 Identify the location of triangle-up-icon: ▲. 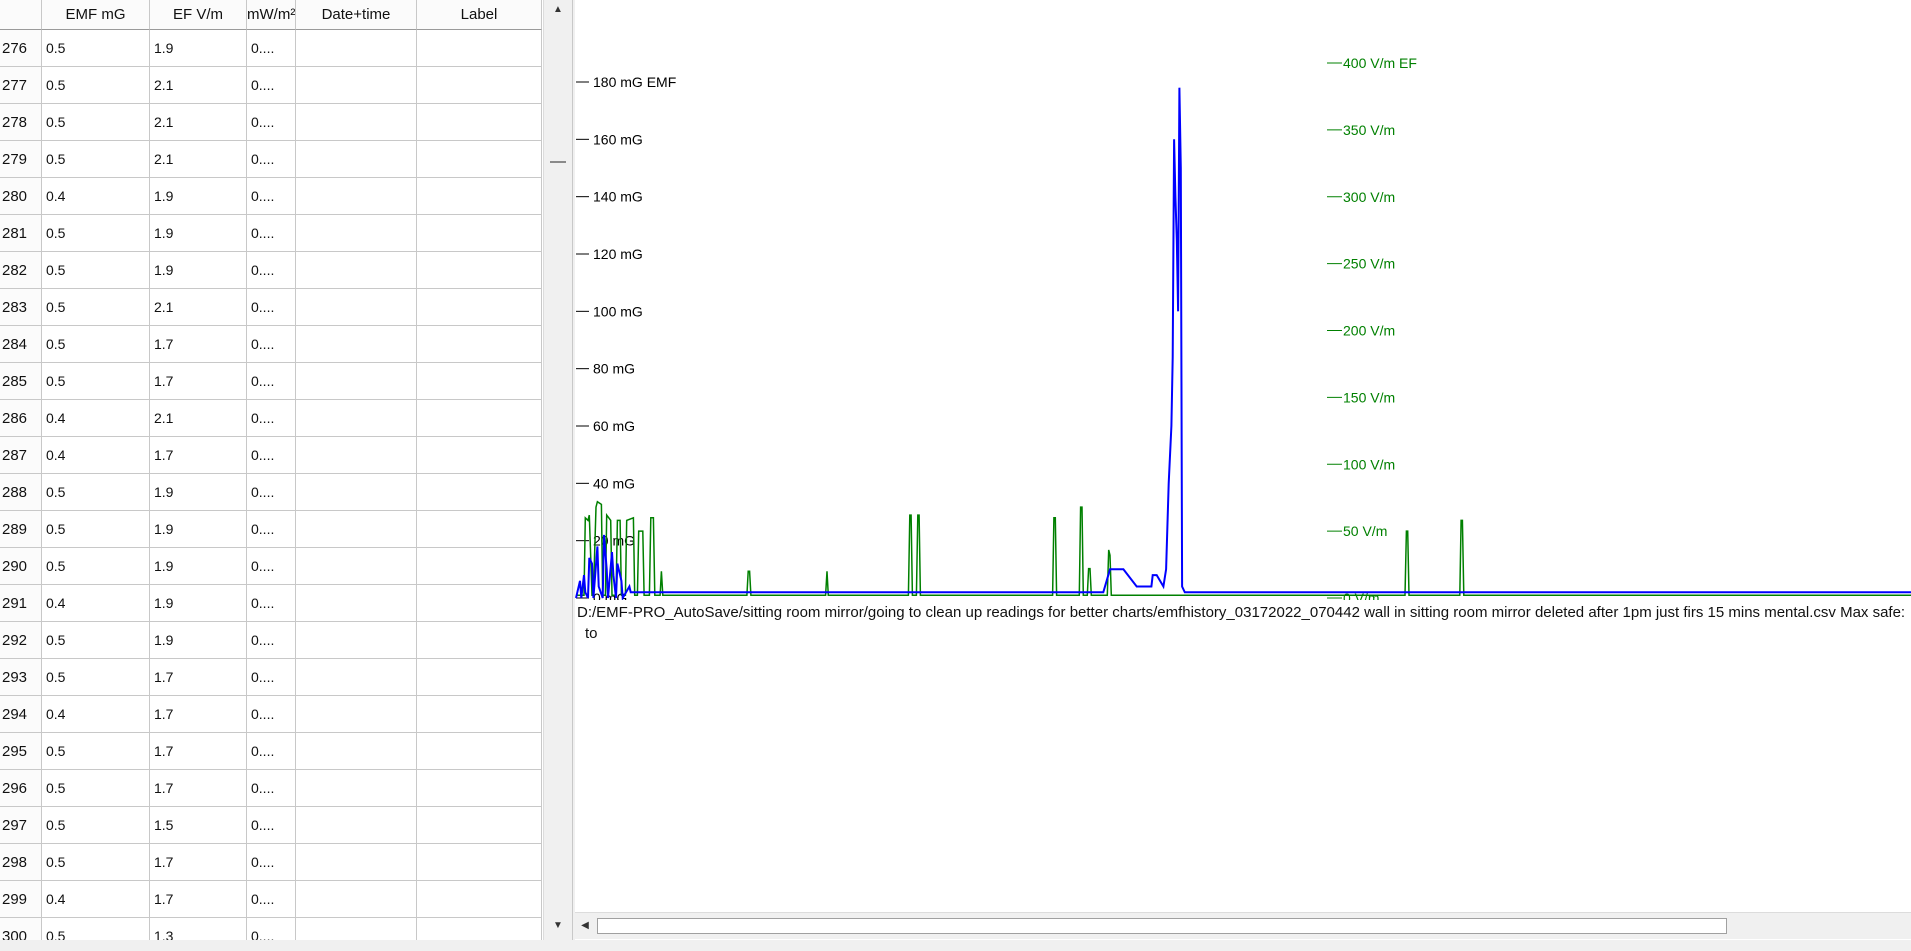
(558, 10).